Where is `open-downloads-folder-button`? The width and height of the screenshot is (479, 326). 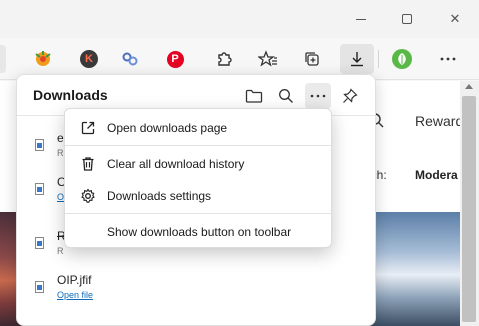 open-downloads-folder-button is located at coordinates (254, 96).